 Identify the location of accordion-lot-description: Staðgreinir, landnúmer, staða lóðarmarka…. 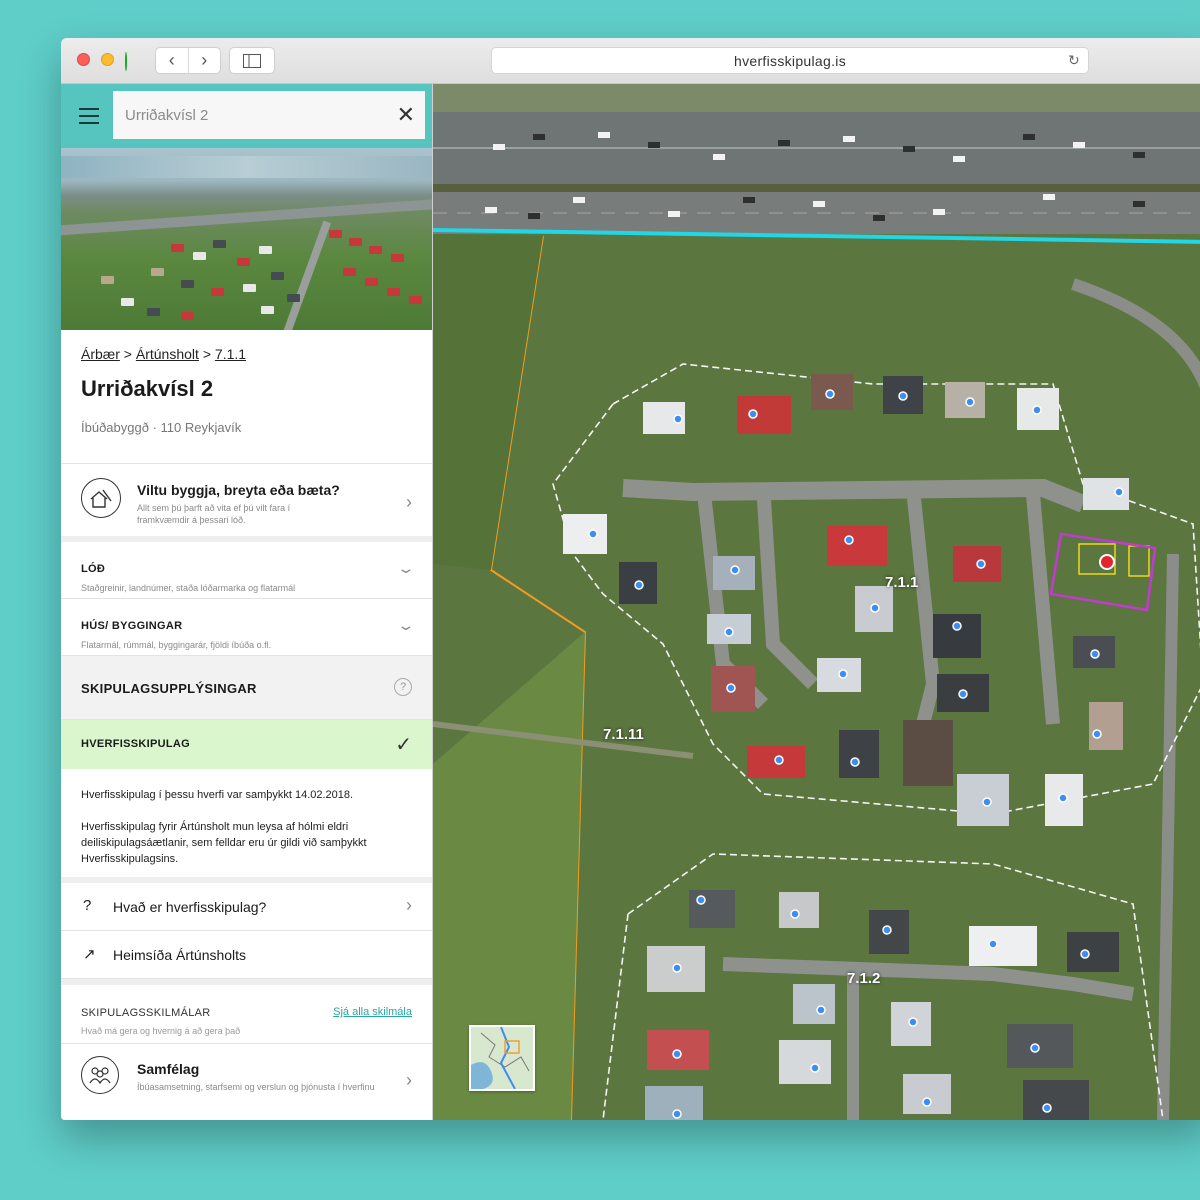
(188, 588).